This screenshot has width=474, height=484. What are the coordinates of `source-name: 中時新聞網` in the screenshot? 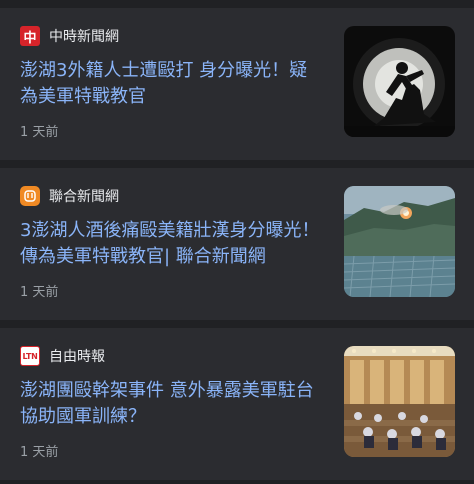 It's located at (84, 37).